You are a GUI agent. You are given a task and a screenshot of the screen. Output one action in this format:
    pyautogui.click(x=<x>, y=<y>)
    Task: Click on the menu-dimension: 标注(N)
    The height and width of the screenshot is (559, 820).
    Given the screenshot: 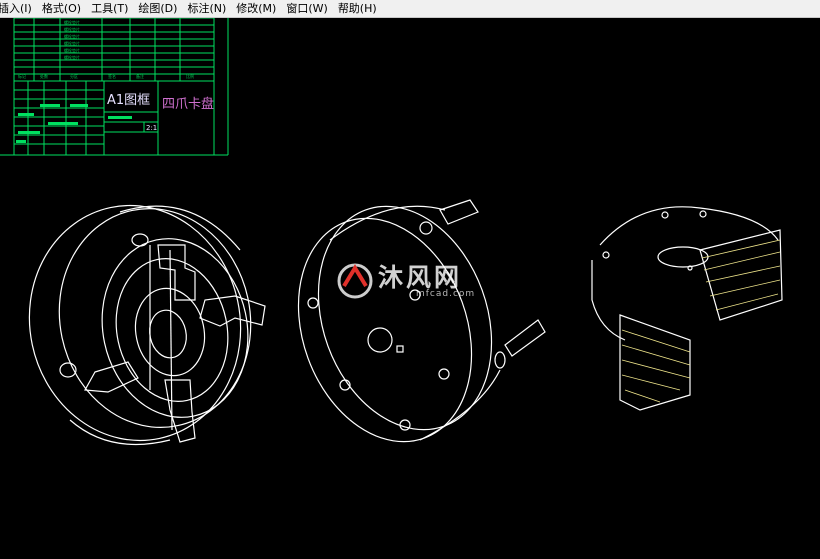 What is the action you would take?
    pyautogui.click(x=206, y=8)
    